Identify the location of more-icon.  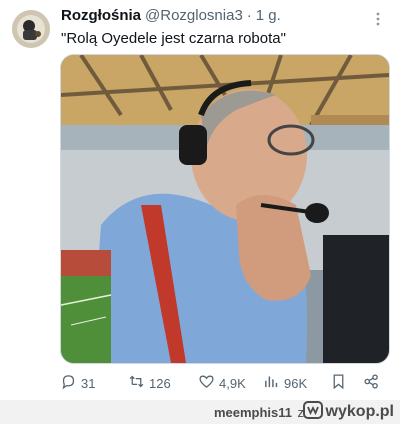
(378, 19).